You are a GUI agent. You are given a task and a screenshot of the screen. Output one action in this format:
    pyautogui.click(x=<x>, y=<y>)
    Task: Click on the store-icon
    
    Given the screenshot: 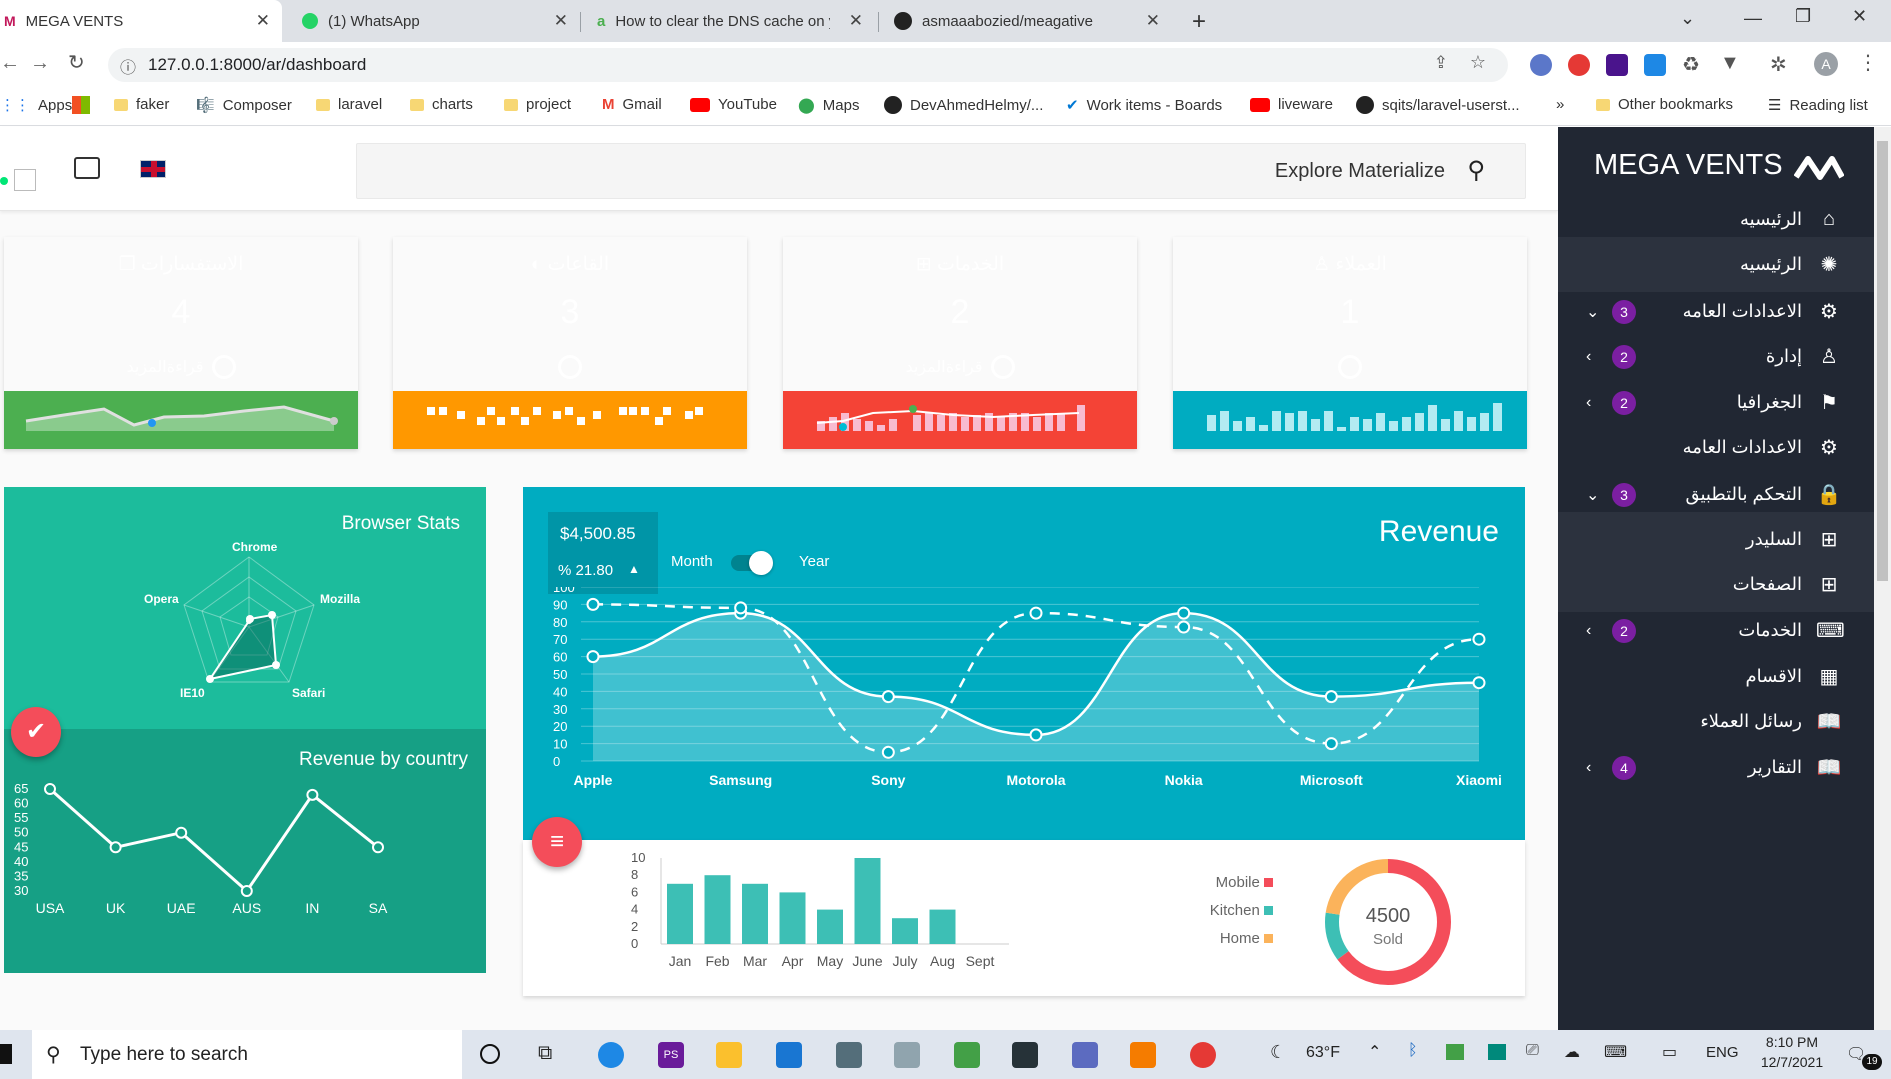 What is the action you would take?
    pyautogui.click(x=849, y=1055)
    